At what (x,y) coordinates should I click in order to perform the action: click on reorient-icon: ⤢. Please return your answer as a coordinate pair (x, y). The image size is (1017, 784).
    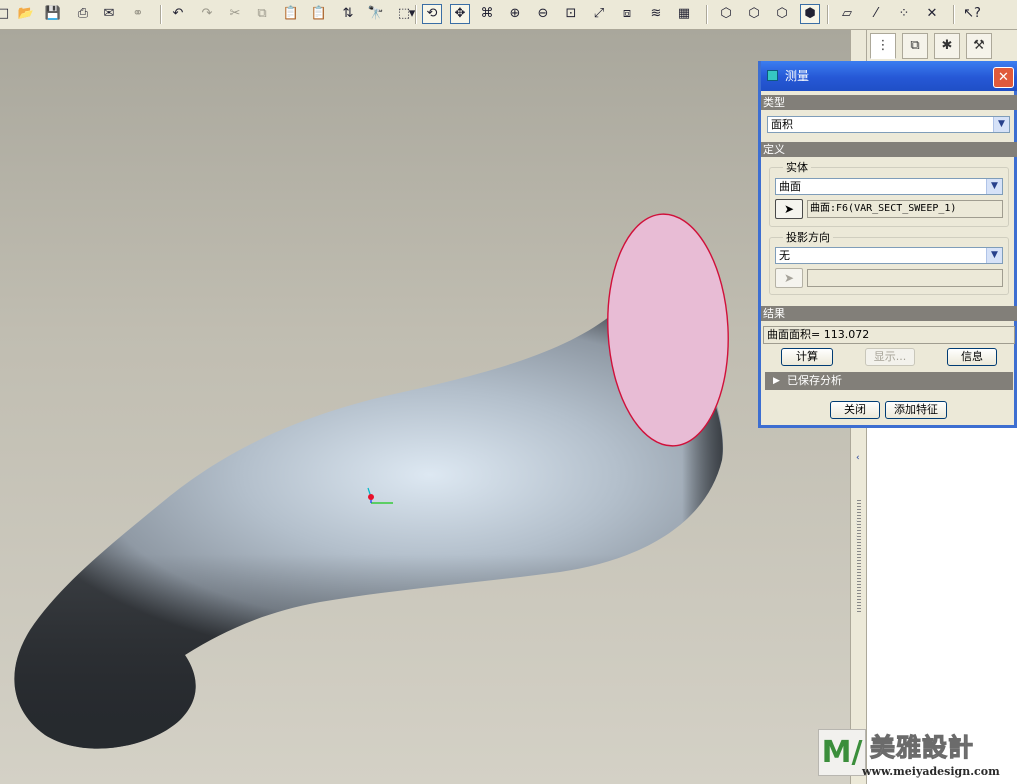
    Looking at the image, I should click on (599, 14).